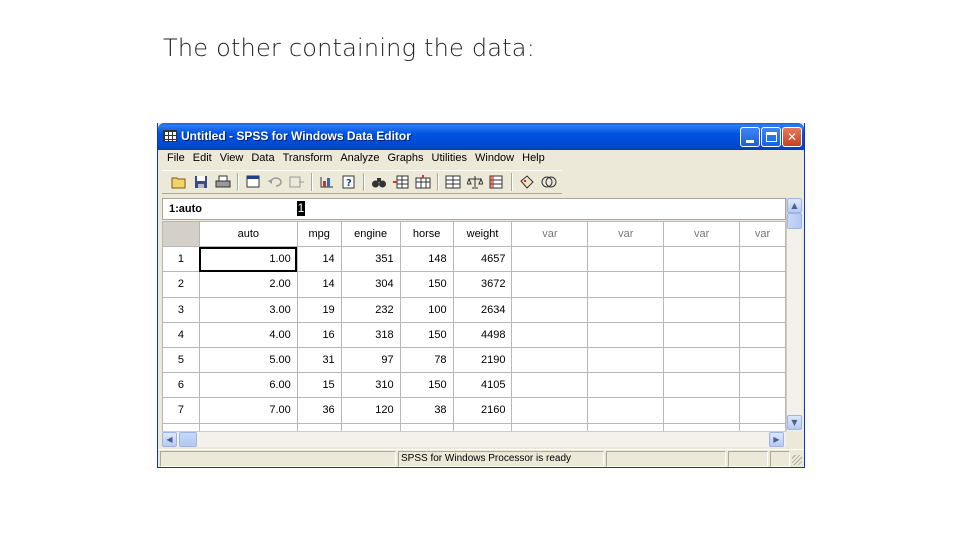 This screenshot has width=960, height=540. Describe the element at coordinates (453, 182) in the screenshot. I see `split-file-icon` at that location.